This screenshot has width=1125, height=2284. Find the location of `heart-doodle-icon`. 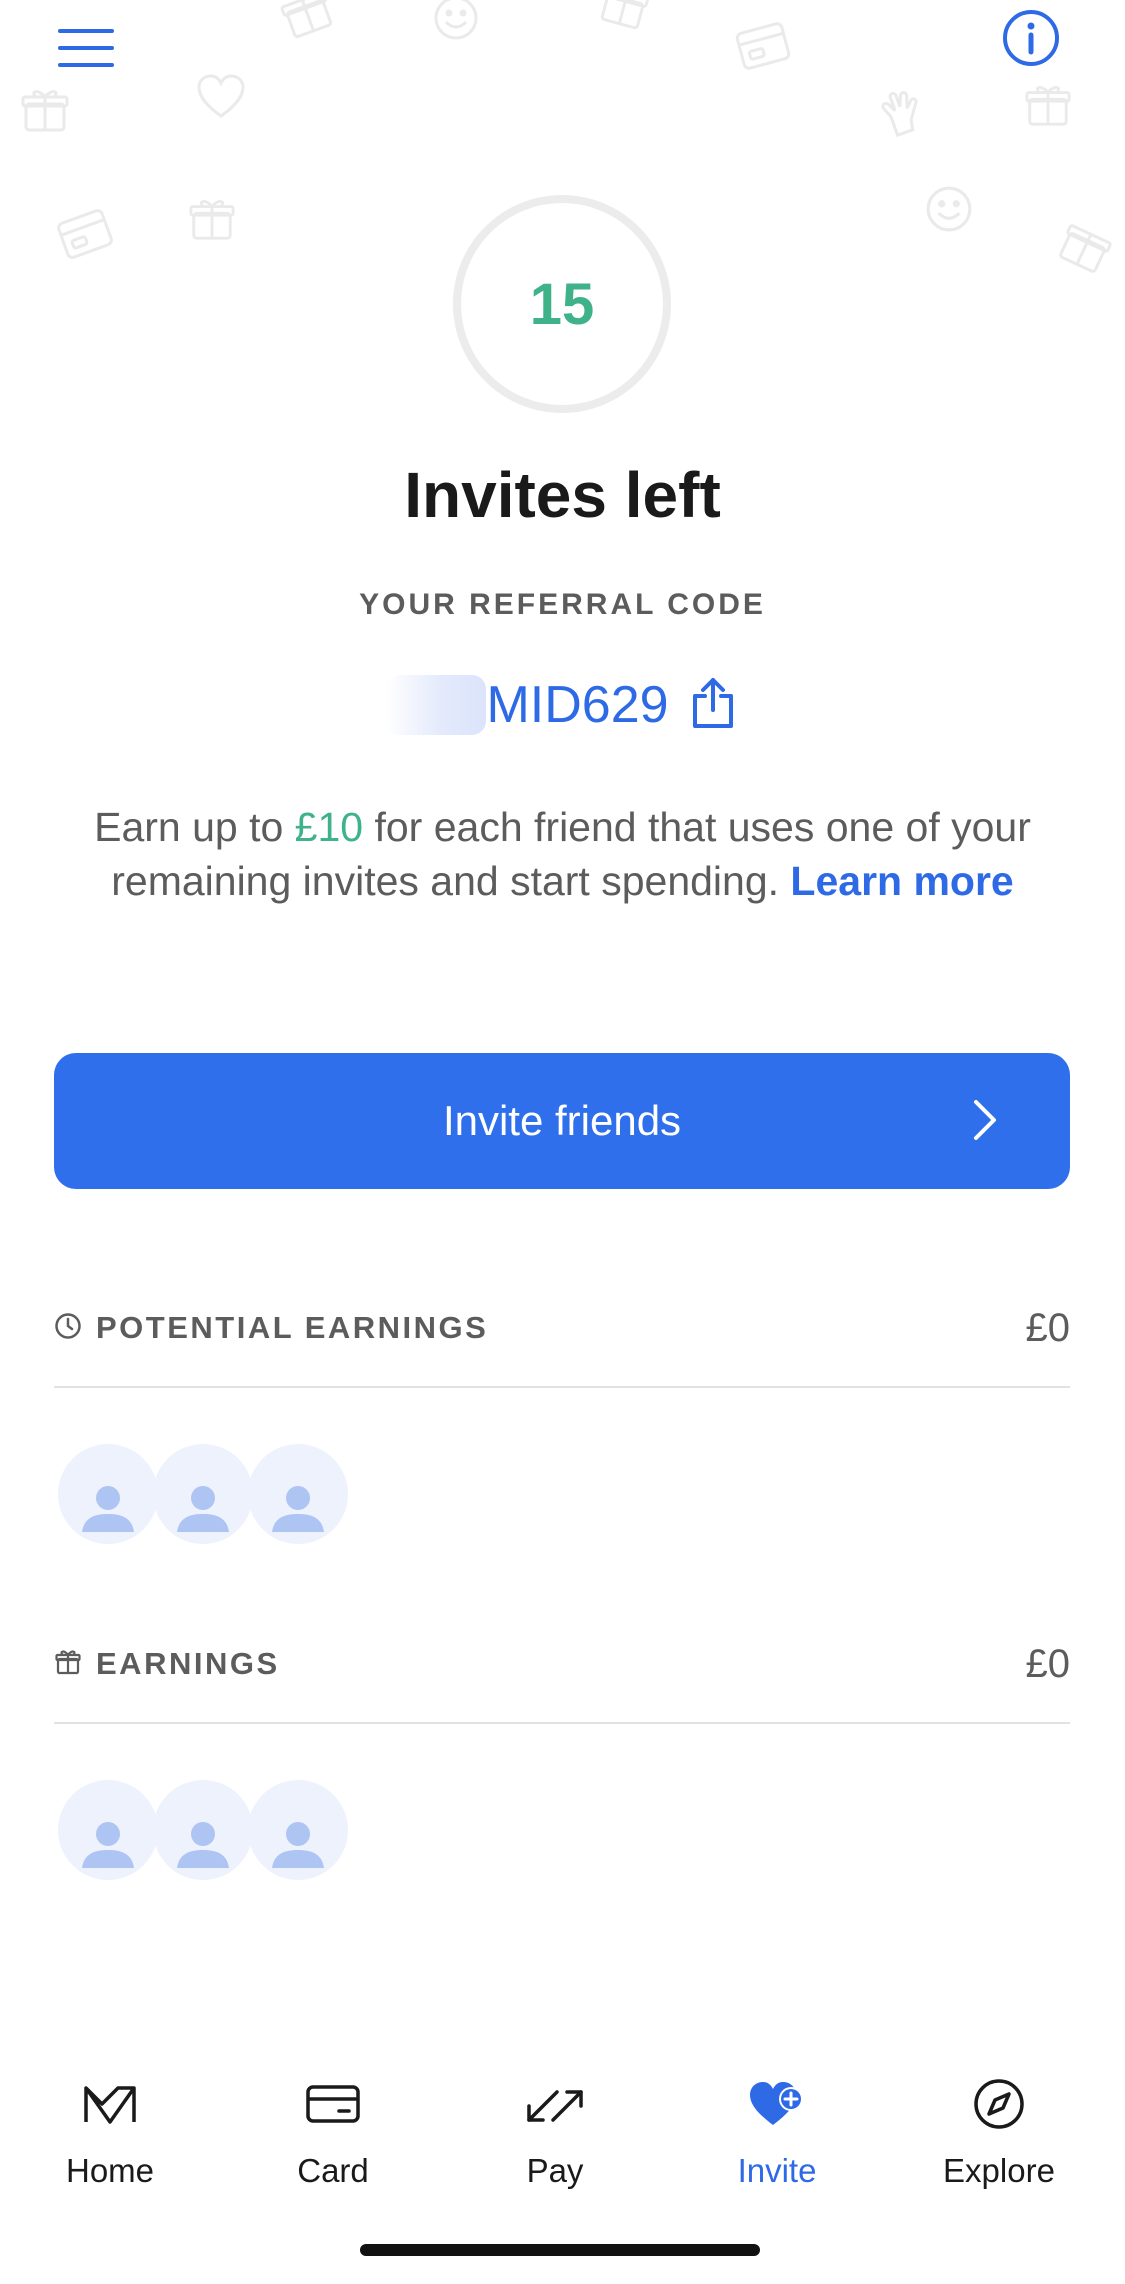

heart-doodle-icon is located at coordinates (221, 97).